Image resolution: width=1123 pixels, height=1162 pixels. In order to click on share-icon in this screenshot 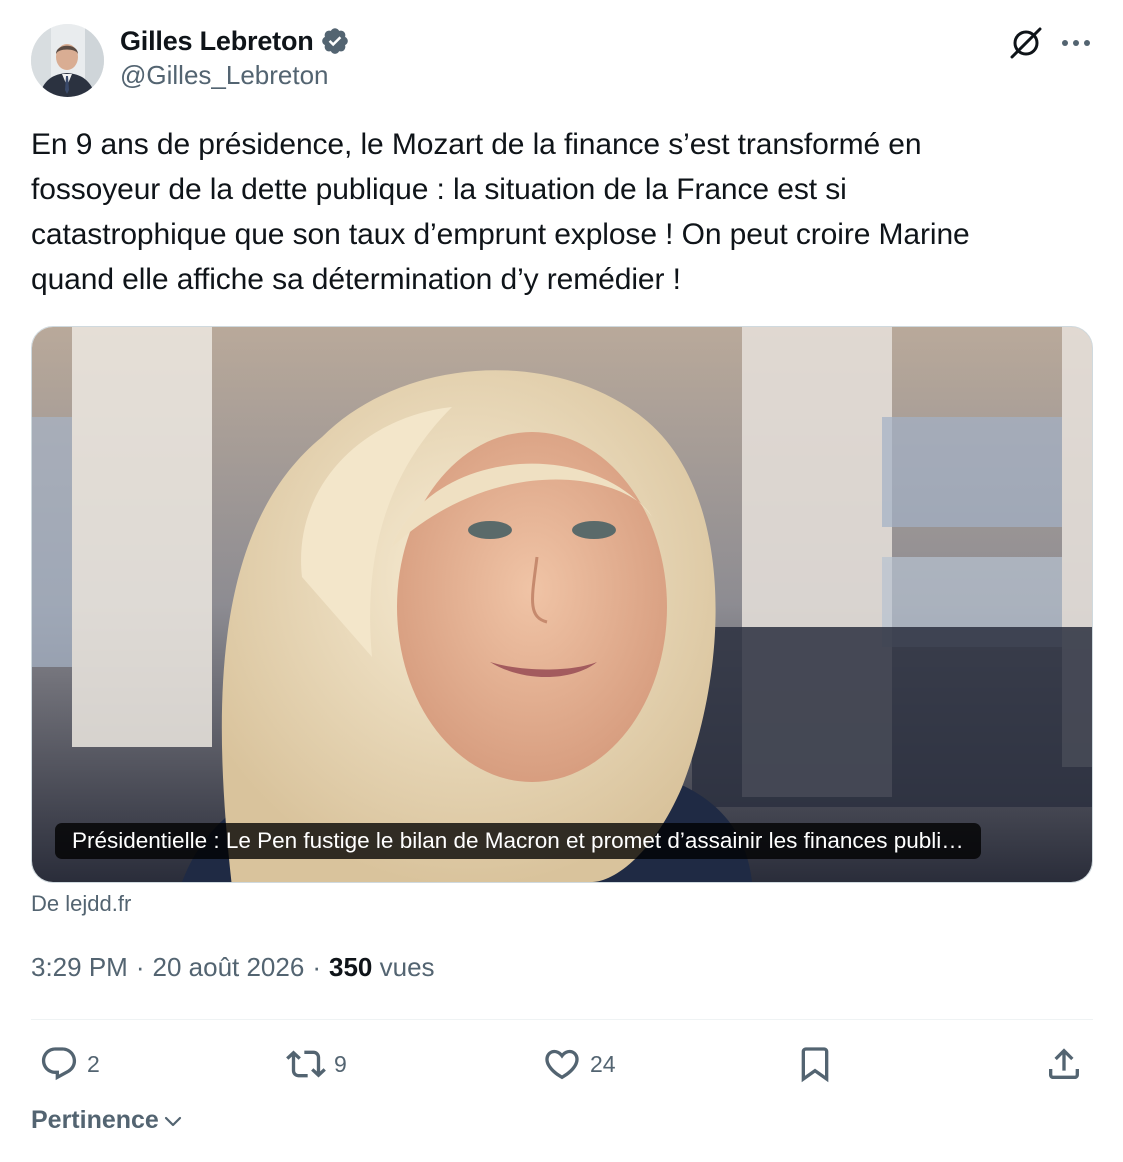, I will do `click(1064, 1063)`.